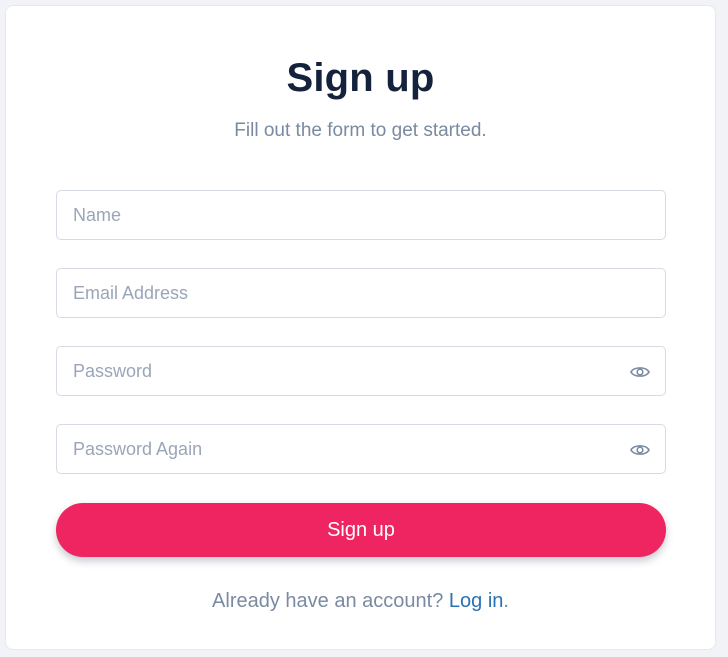  I want to click on name-field, so click(361, 215).